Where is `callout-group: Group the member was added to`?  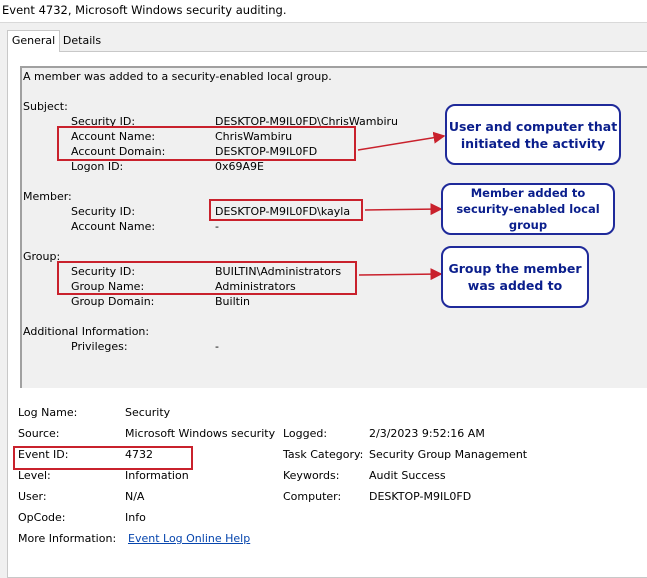 callout-group: Group the member was added to is located at coordinates (515, 277).